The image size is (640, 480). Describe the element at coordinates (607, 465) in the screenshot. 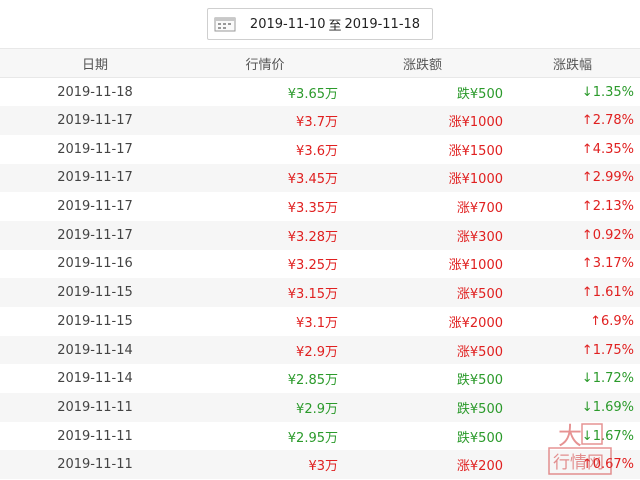

I see `row-pct: ↑0.67%` at that location.